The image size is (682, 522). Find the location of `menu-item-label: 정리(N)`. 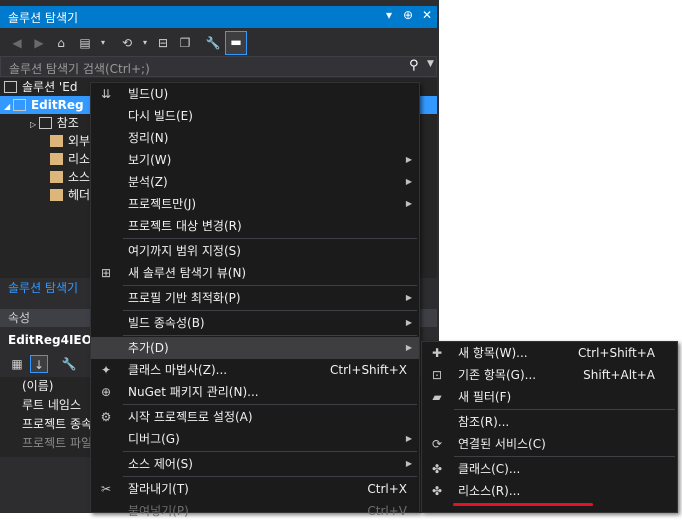

menu-item-label: 정리(N) is located at coordinates (148, 138).